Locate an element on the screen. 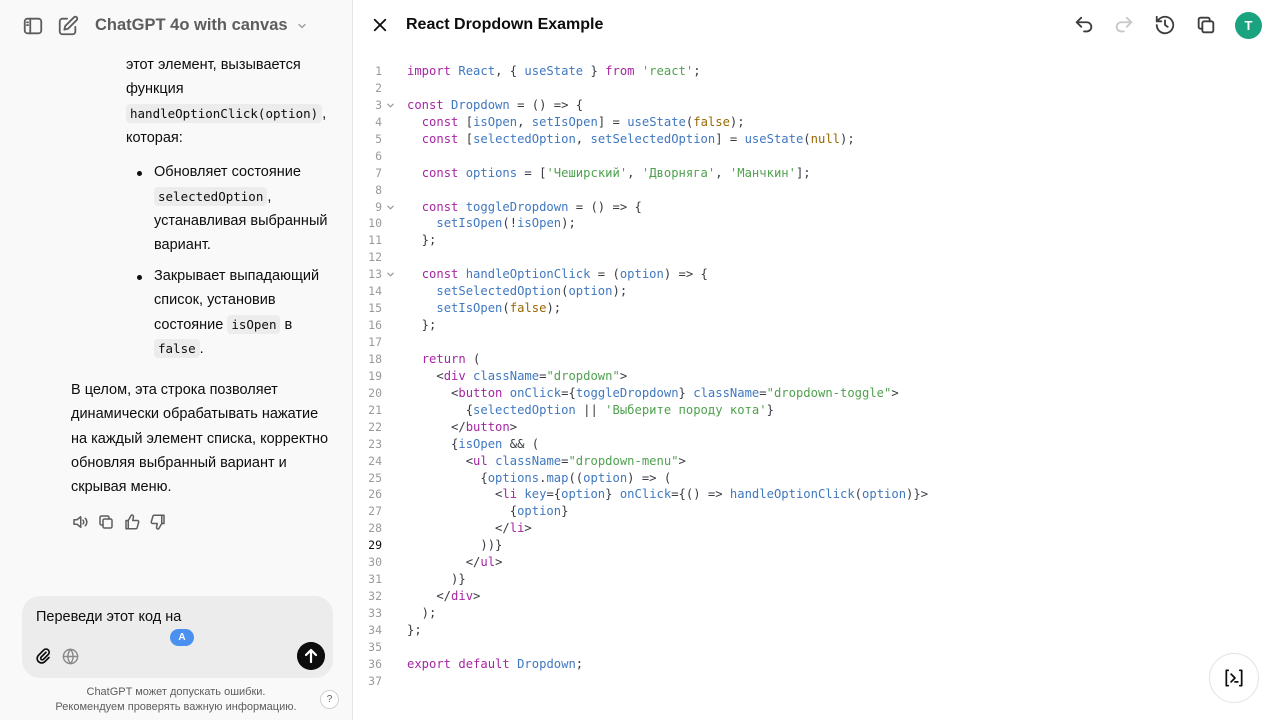  line-number: 16 is located at coordinates (375, 325).